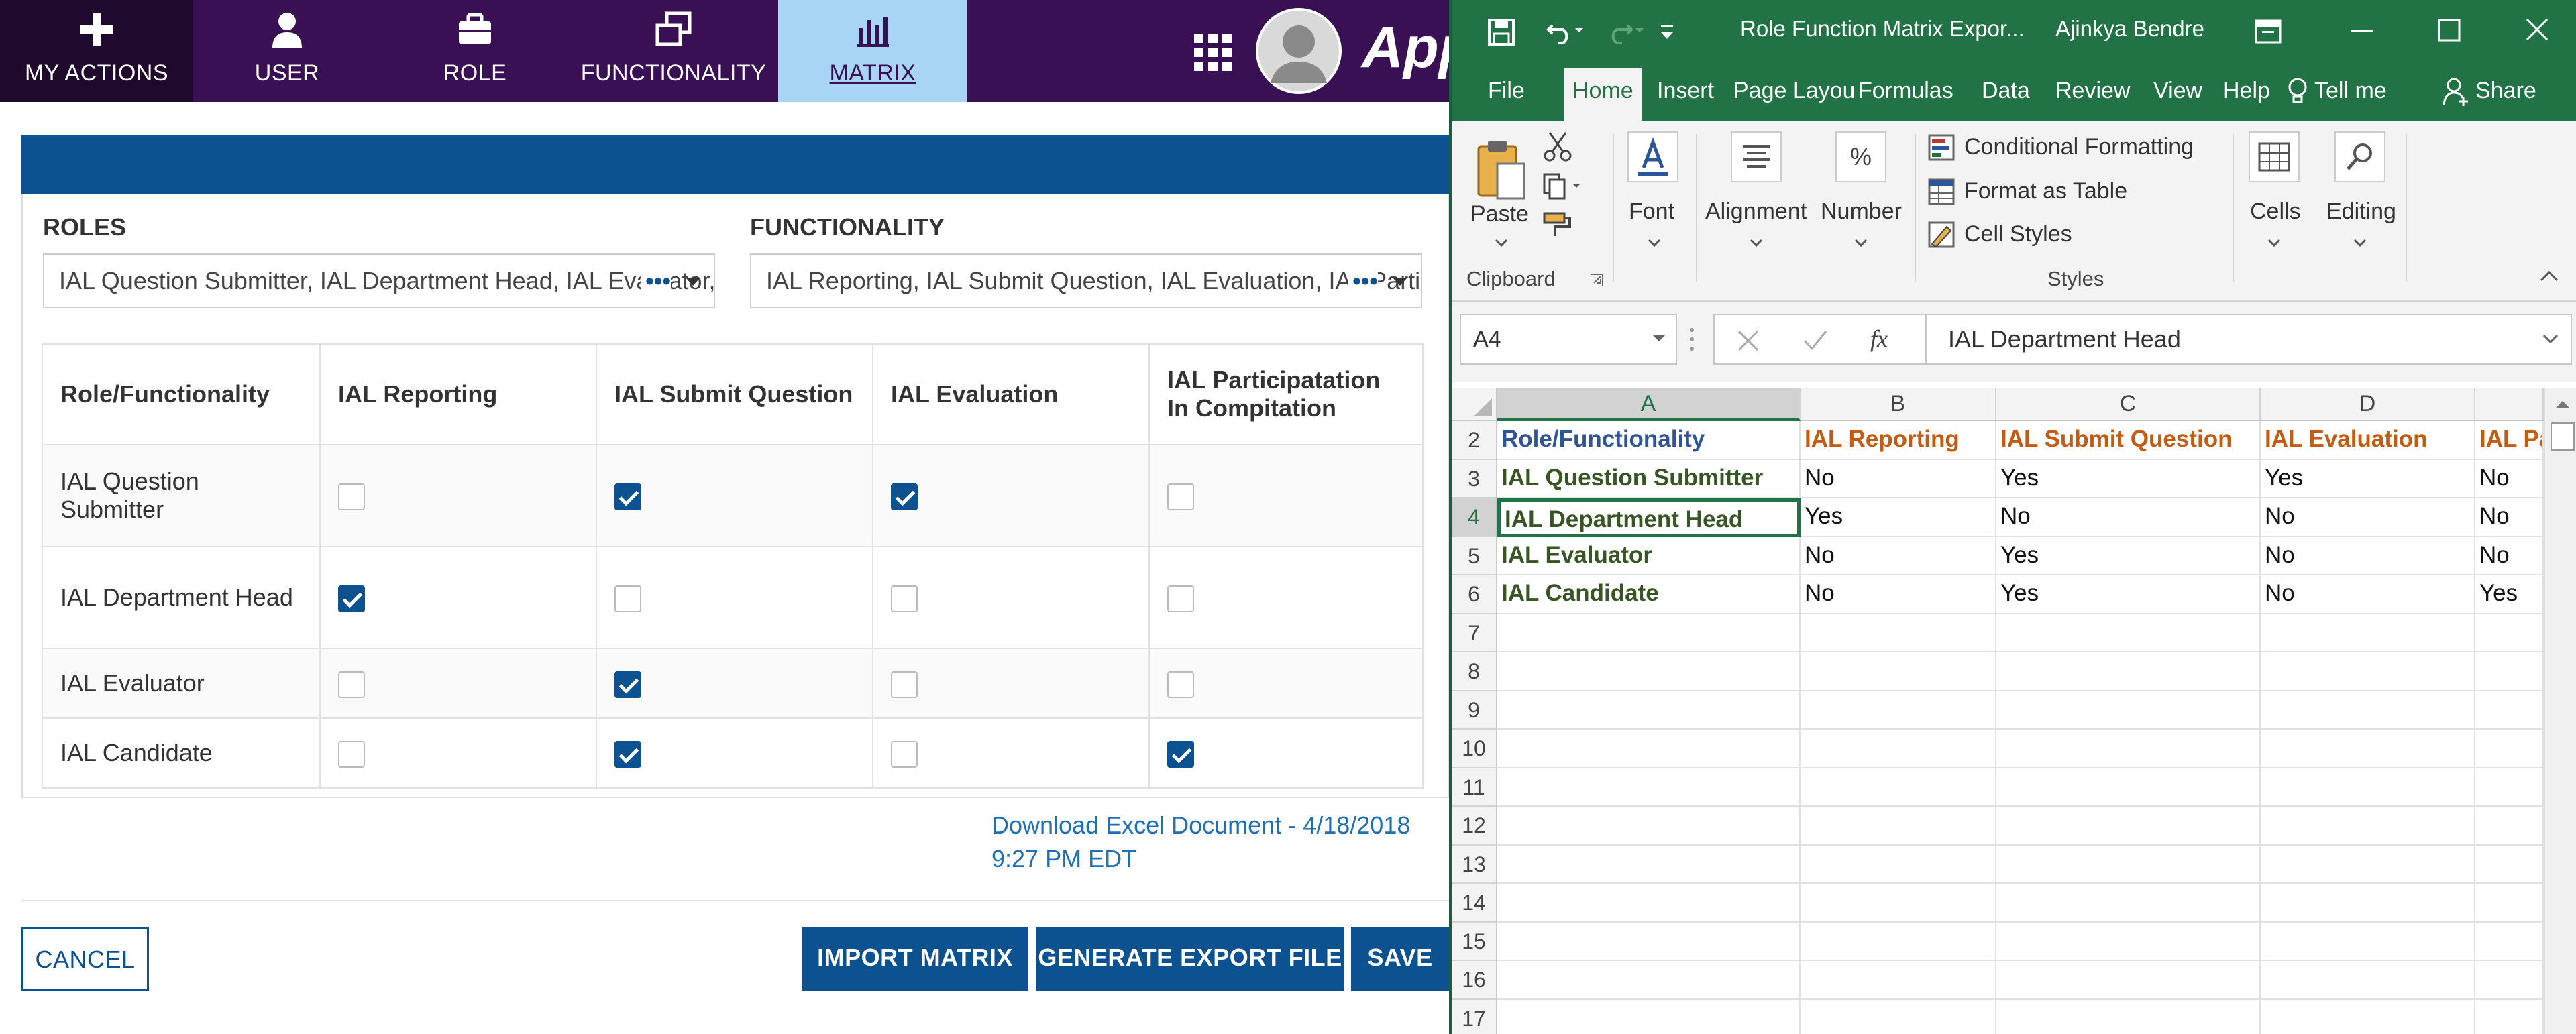  What do you see at coordinates (2563, 436) in the screenshot?
I see `scrollbar-thumb` at bounding box center [2563, 436].